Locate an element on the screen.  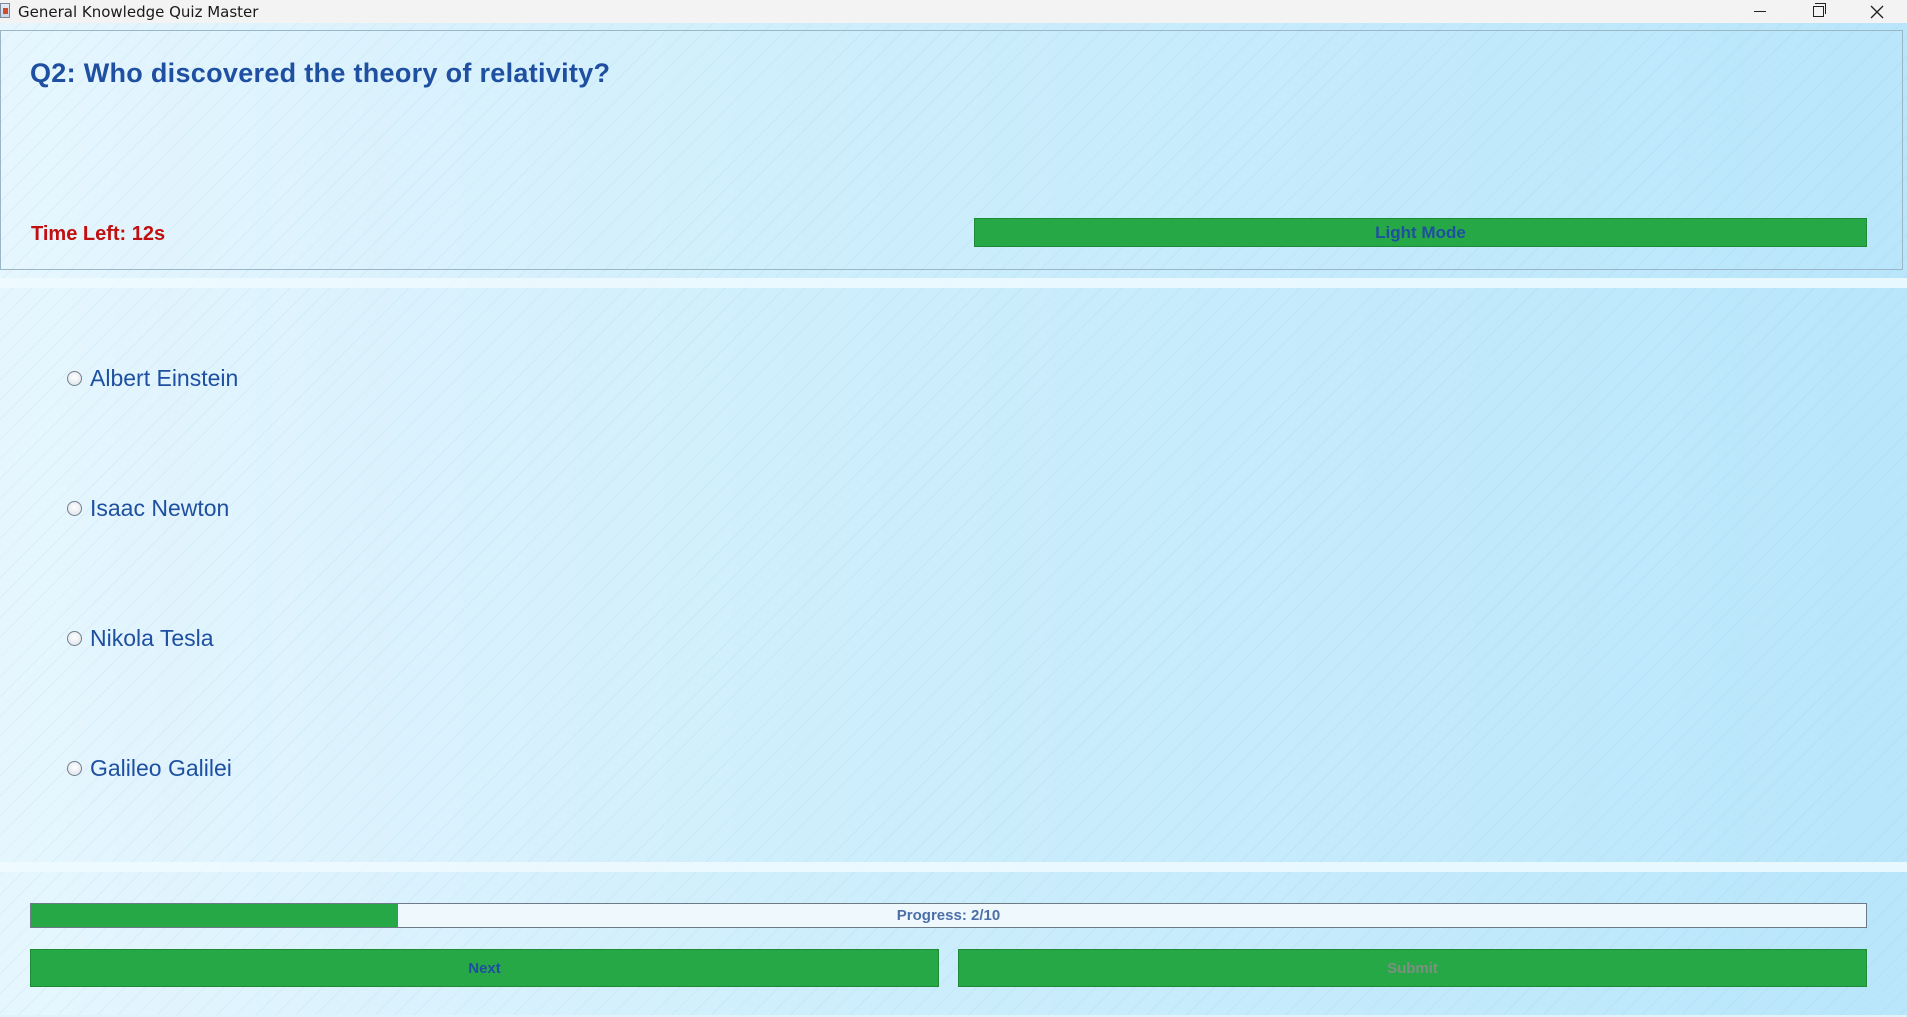
progress-bar: Progress: 2/10 is located at coordinates (948, 915).